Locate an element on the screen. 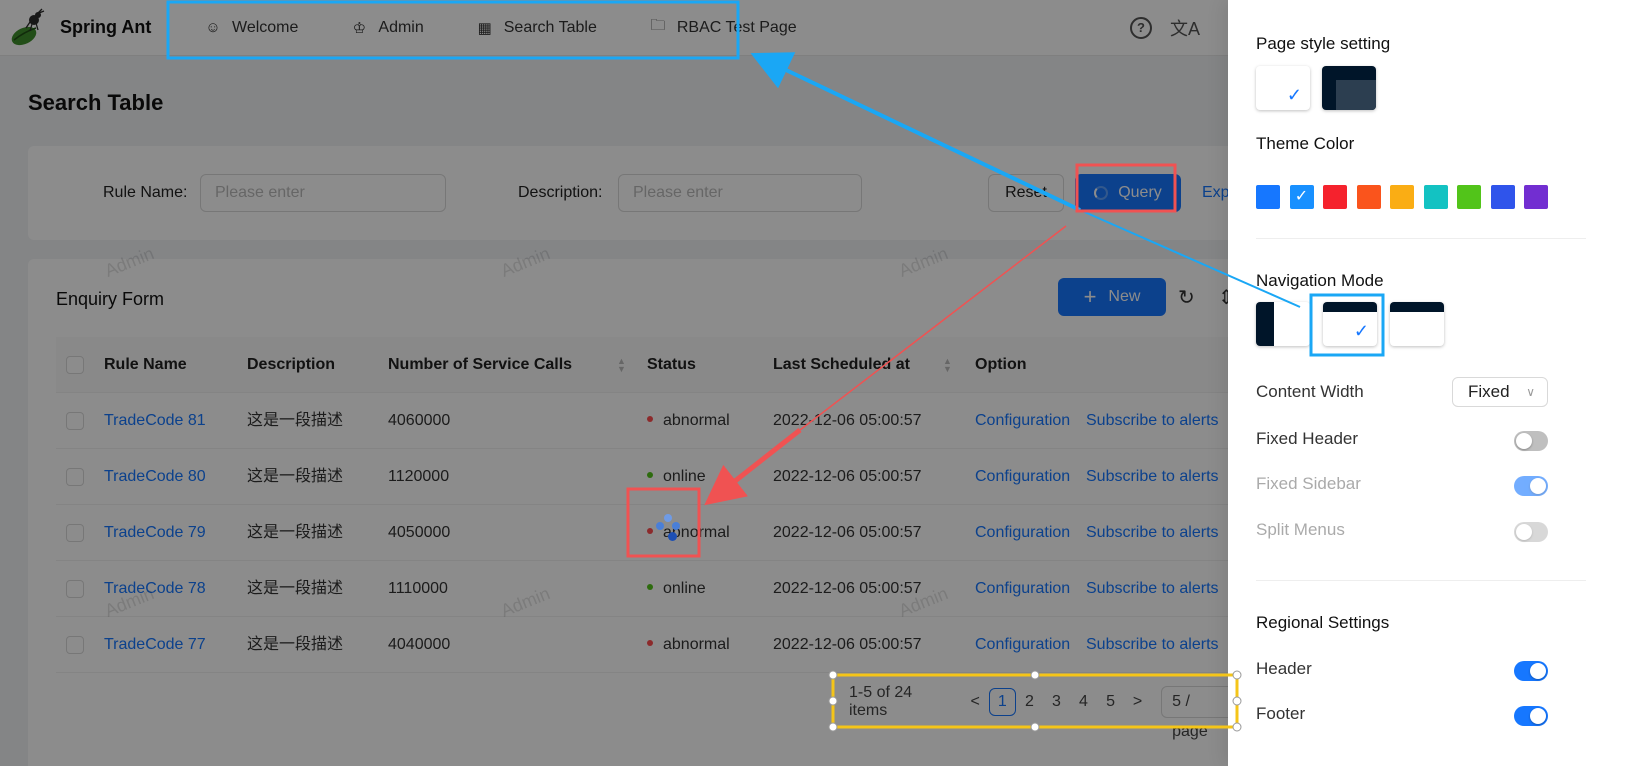 The width and height of the screenshot is (1640, 766). regional-settings-title: Regional Settings is located at coordinates (1323, 622).